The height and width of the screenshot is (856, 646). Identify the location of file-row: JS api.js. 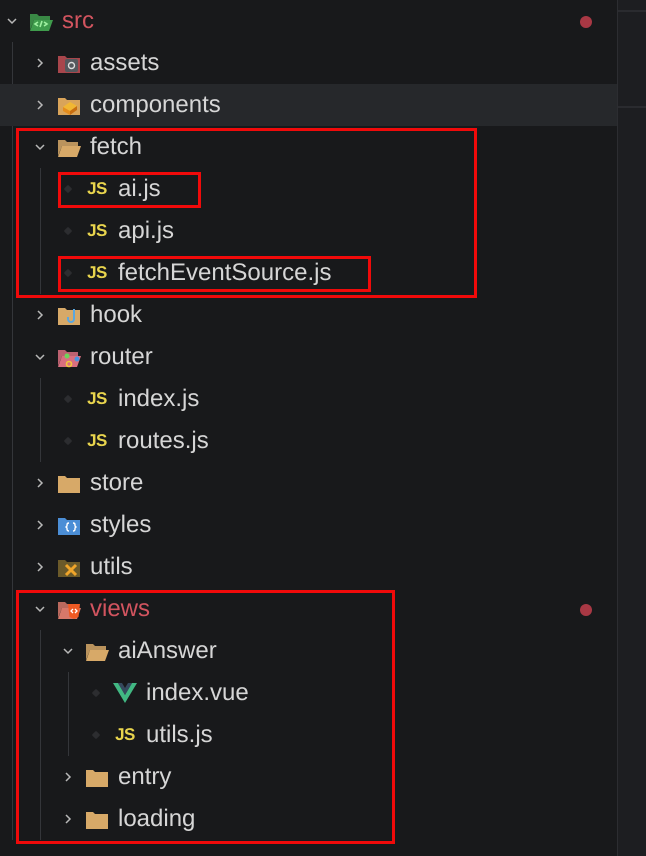
(308, 231).